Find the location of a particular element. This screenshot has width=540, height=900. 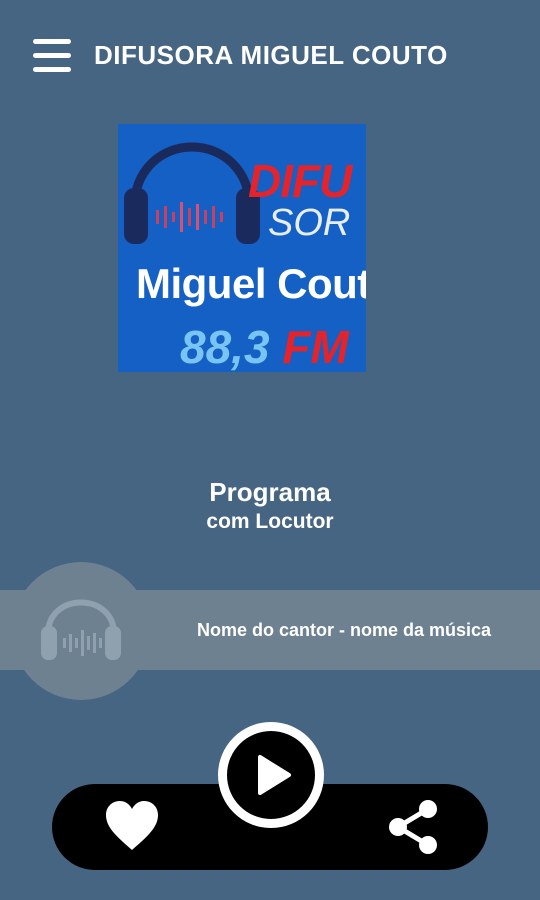

now-playing-text: Nome do cantor - nome da música is located at coordinates (344, 630).